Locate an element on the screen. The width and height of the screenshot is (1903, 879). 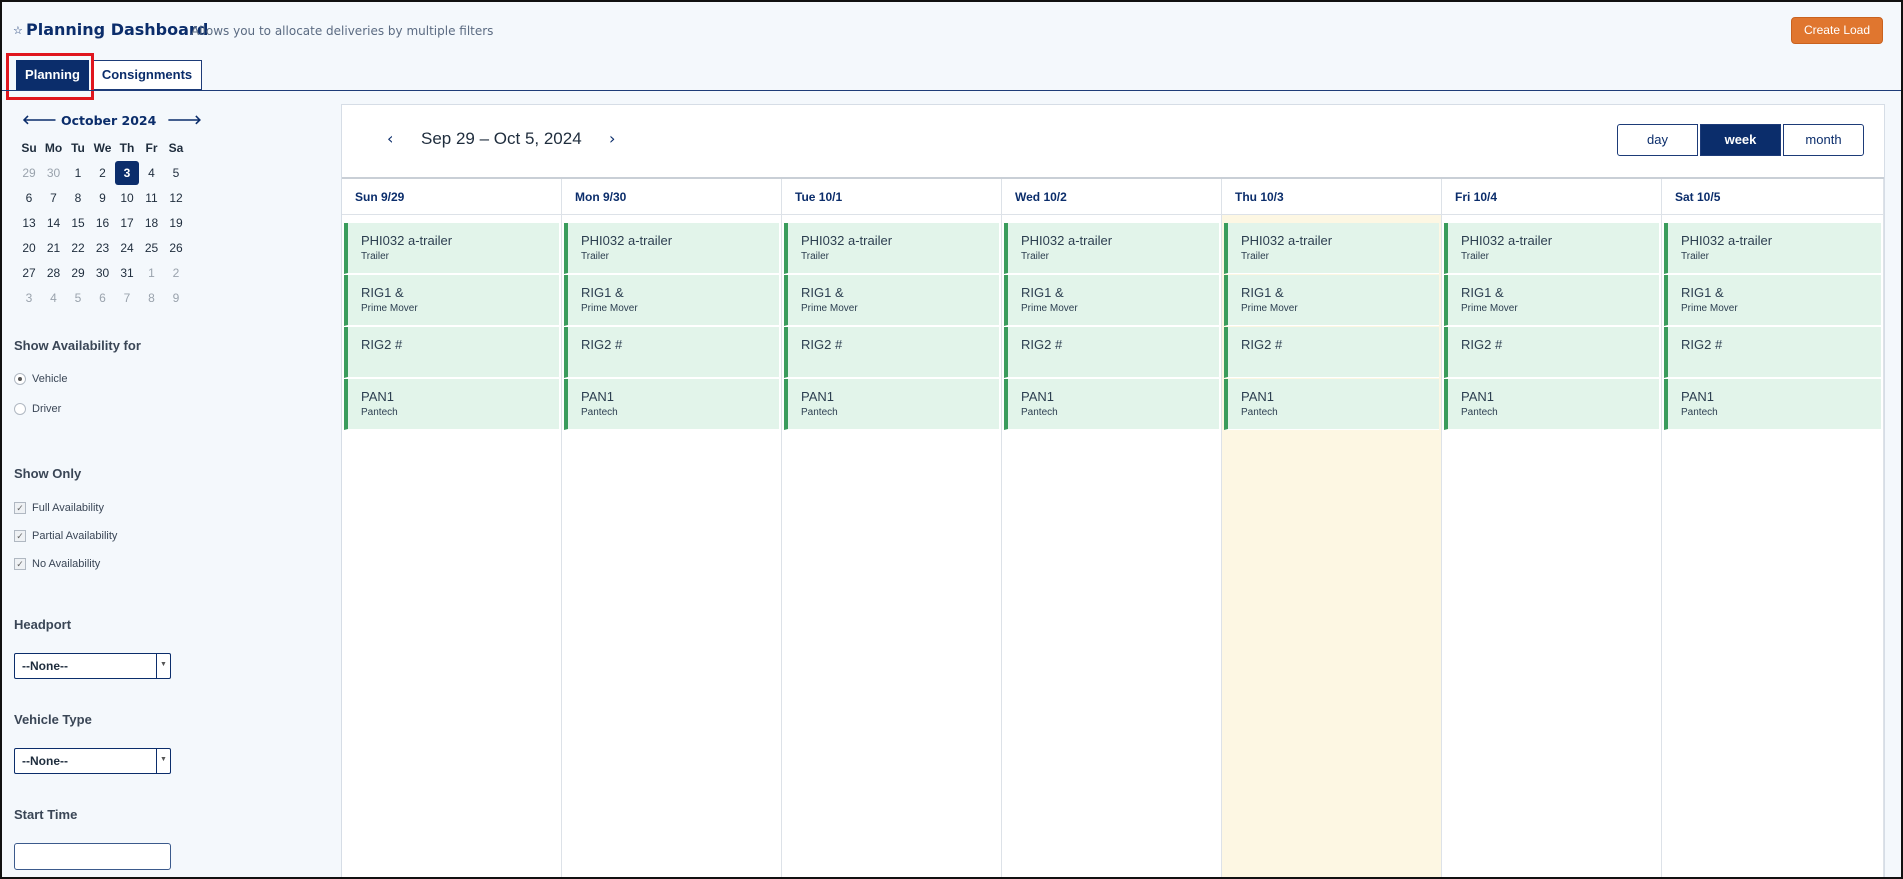
mini-calendar-day: 31 is located at coordinates (127, 273).